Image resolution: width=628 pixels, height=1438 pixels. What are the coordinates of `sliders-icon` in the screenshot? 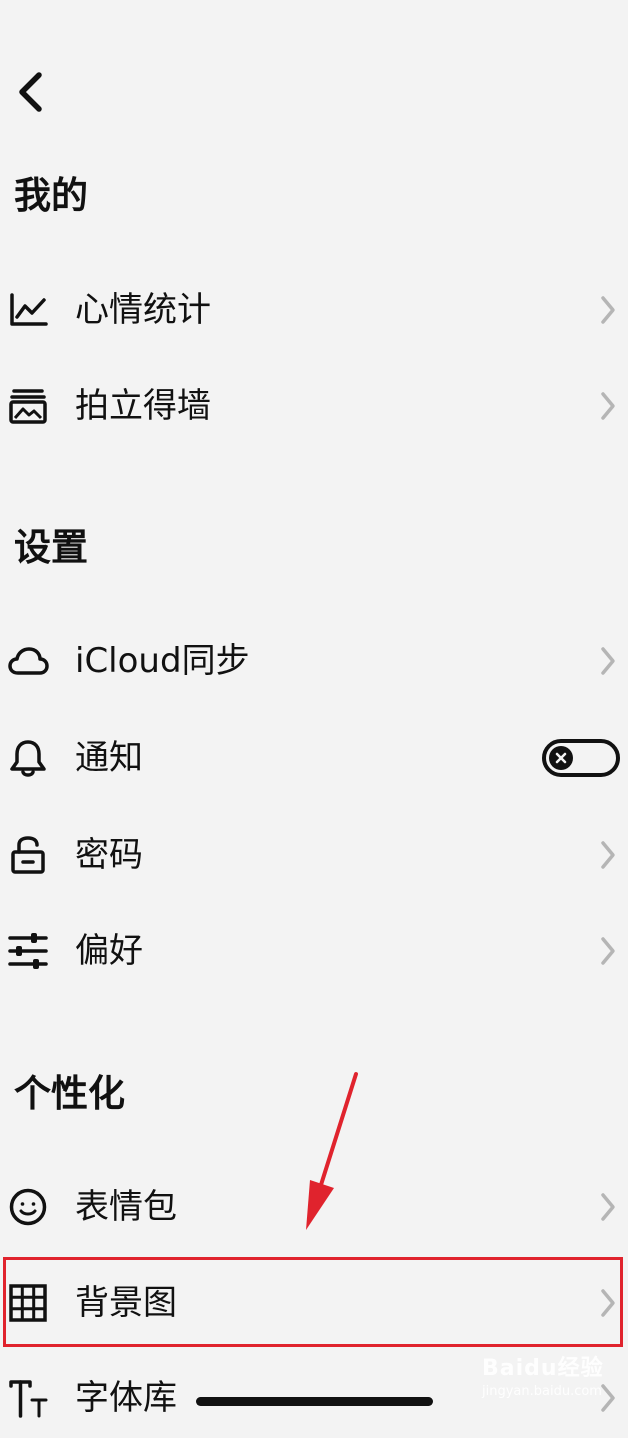 It's located at (28, 951).